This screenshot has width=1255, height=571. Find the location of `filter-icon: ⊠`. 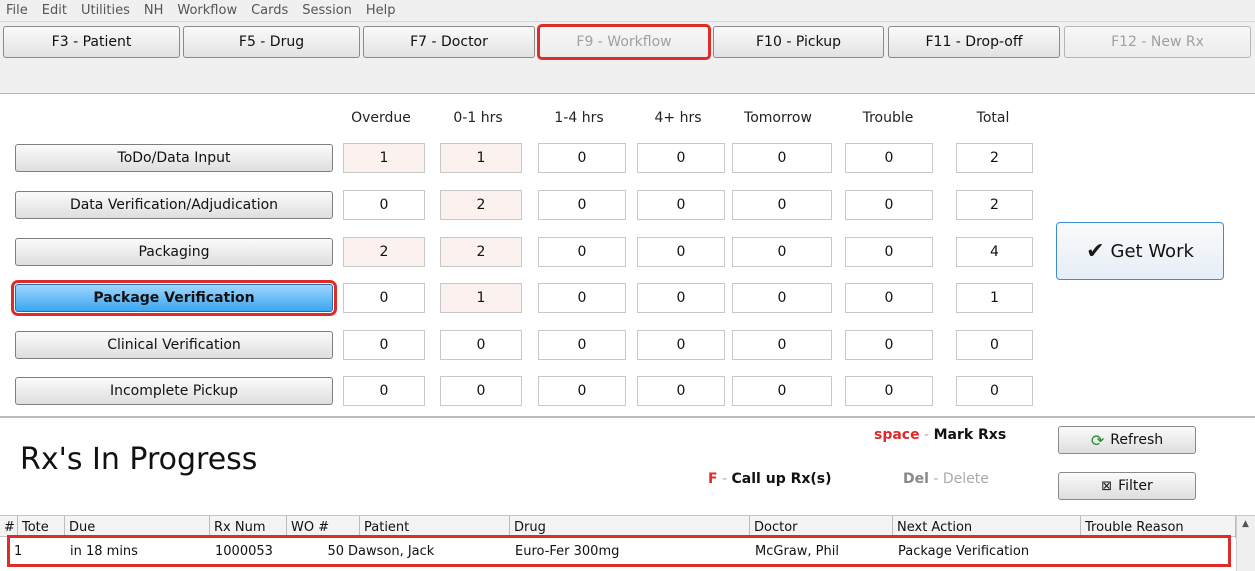

filter-icon: ⊠ is located at coordinates (1107, 486).